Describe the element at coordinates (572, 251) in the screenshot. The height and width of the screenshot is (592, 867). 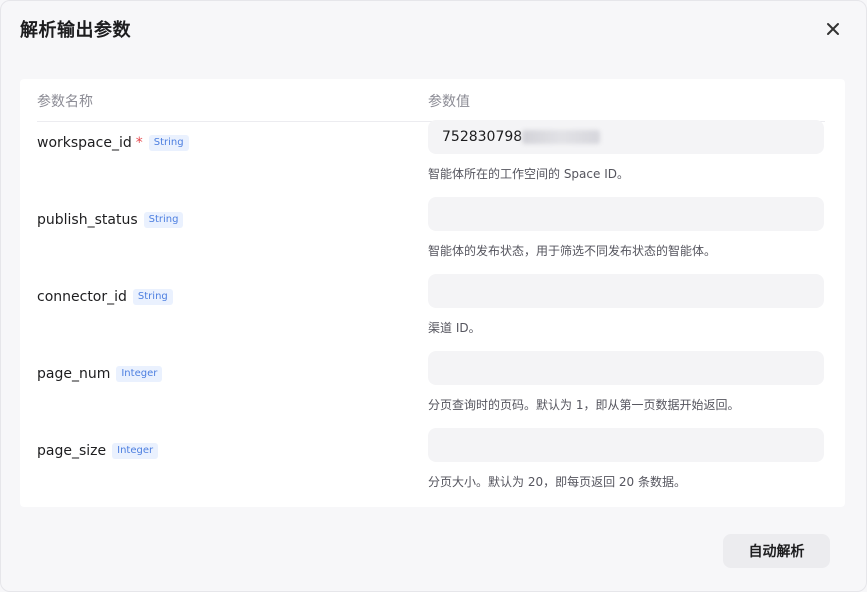
I see `param-description: 智能体的发布状态，用于筛选不同发布状态的智能体。` at that location.